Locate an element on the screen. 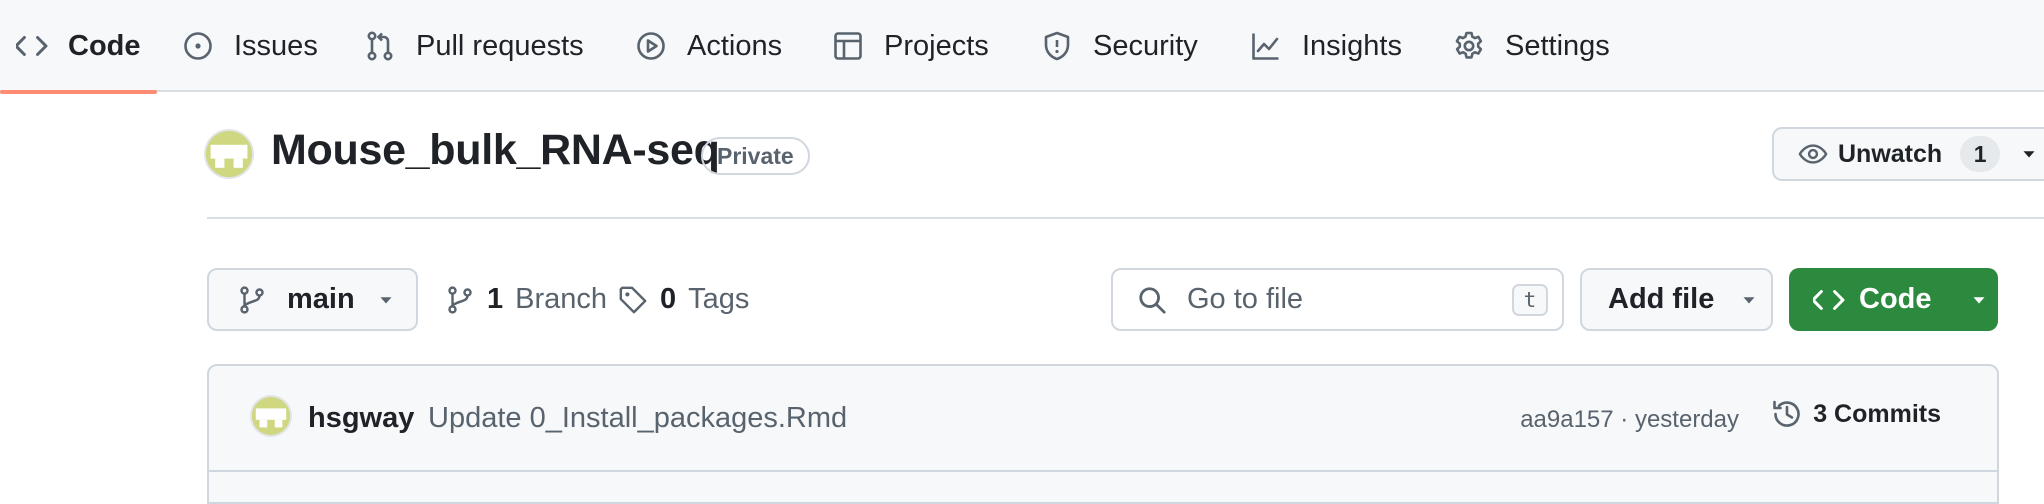  search-icon is located at coordinates (1152, 300).